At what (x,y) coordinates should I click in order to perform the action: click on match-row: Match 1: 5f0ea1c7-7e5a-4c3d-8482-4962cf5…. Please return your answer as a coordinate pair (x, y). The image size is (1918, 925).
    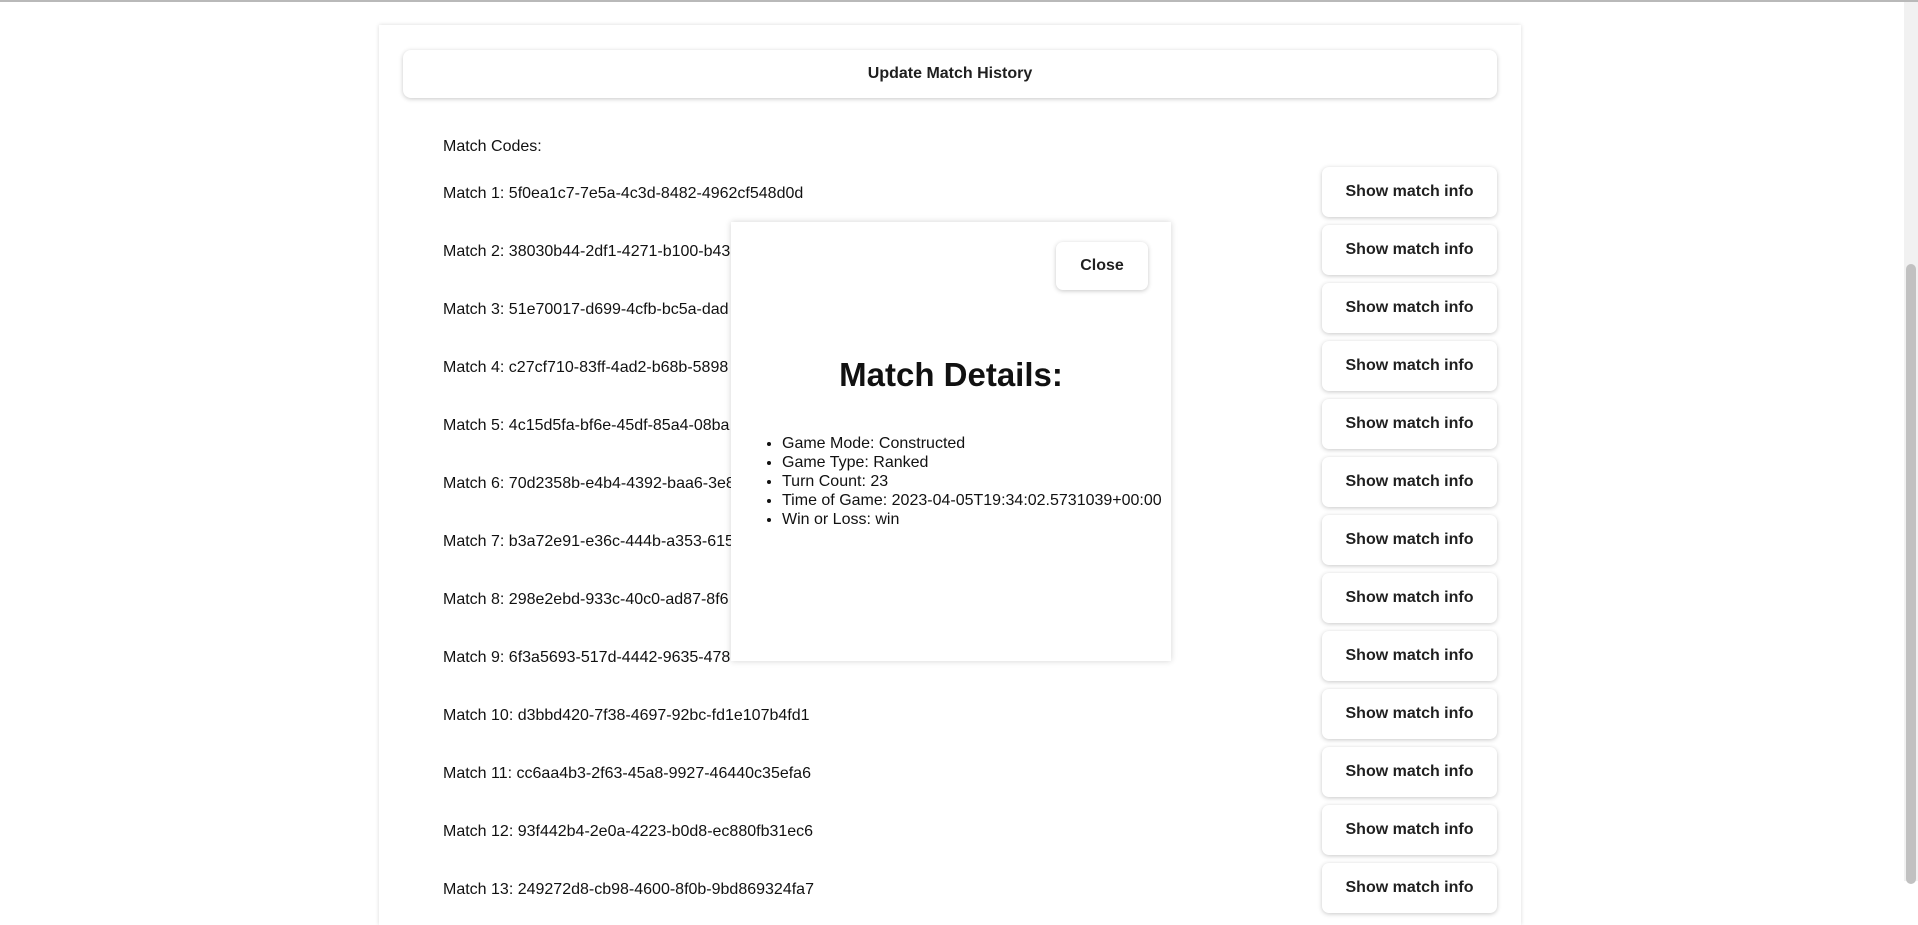
    Looking at the image, I should click on (950, 194).